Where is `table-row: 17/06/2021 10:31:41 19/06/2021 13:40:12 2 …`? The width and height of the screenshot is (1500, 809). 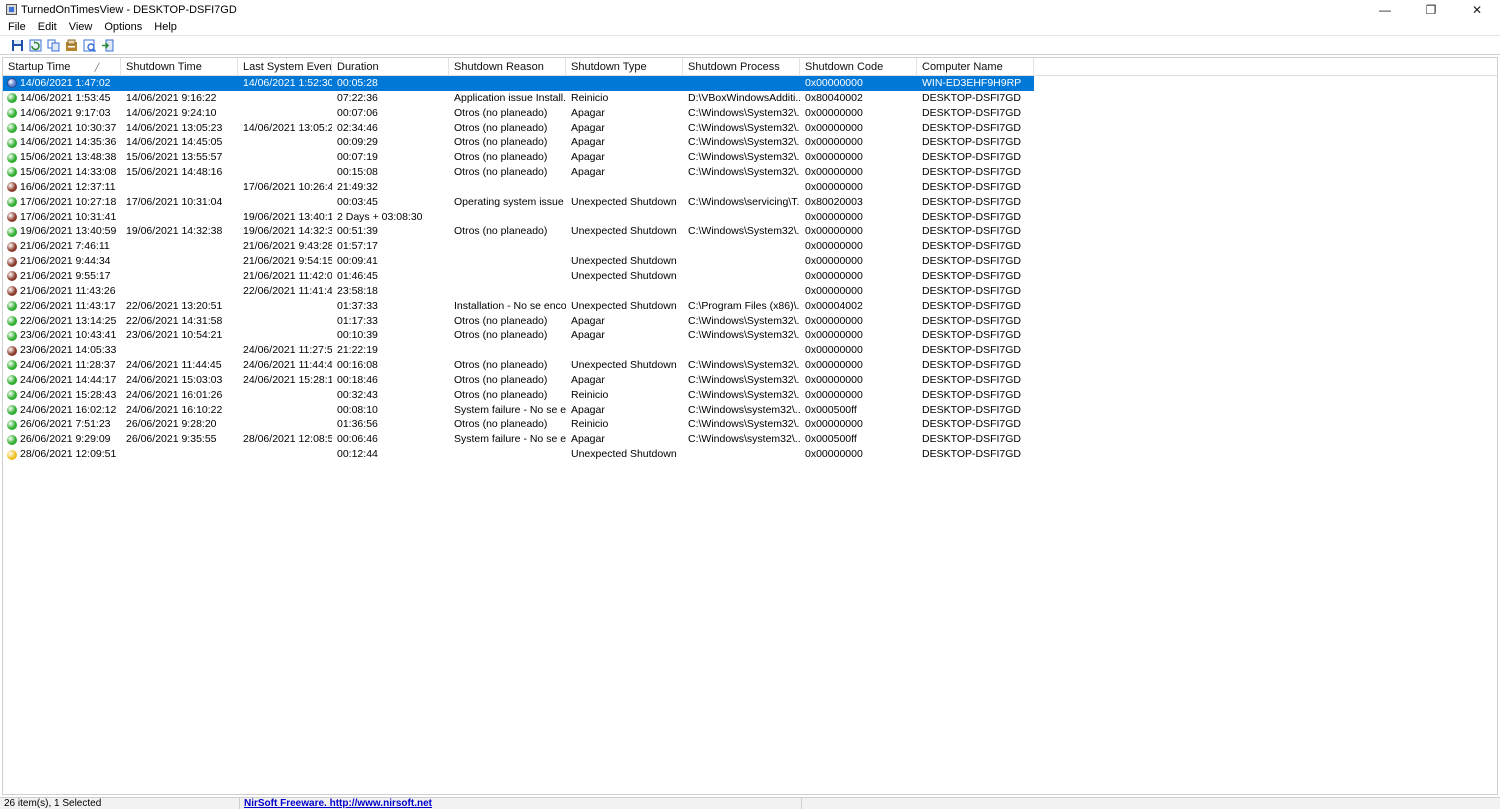
table-row: 17/06/2021 10:31:41 19/06/2021 13:40:12 2 … is located at coordinates (750, 217).